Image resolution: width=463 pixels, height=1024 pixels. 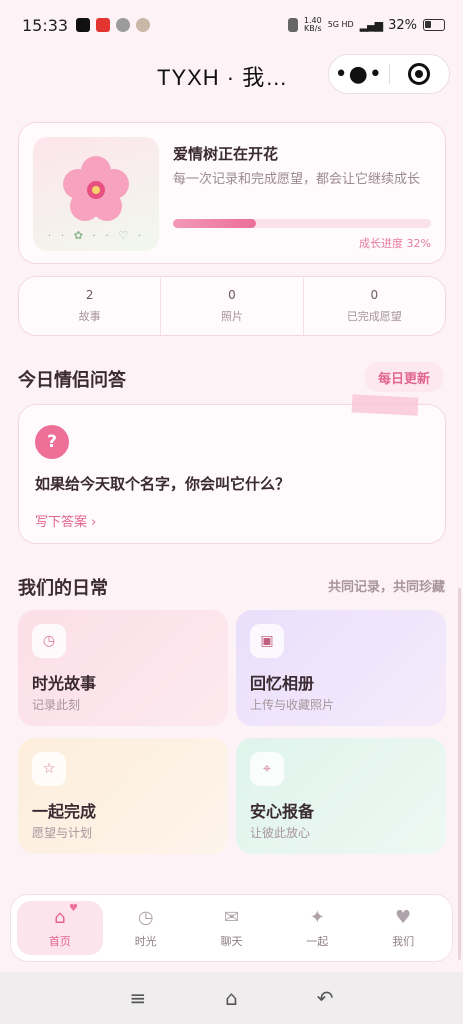 What do you see at coordinates (63, 588) in the screenshot?
I see `daily-section-title: 我们的日常` at bounding box center [63, 588].